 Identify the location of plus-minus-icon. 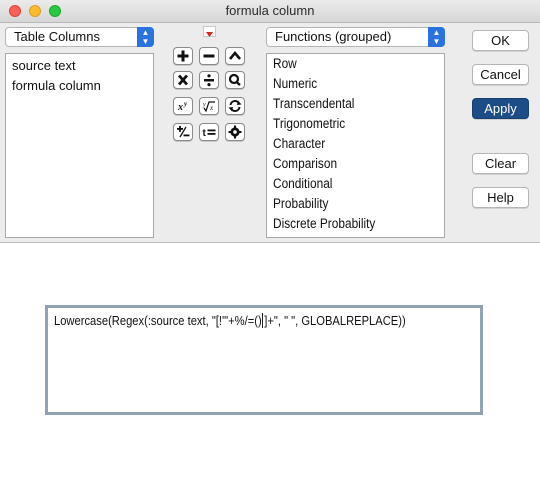
(183, 131).